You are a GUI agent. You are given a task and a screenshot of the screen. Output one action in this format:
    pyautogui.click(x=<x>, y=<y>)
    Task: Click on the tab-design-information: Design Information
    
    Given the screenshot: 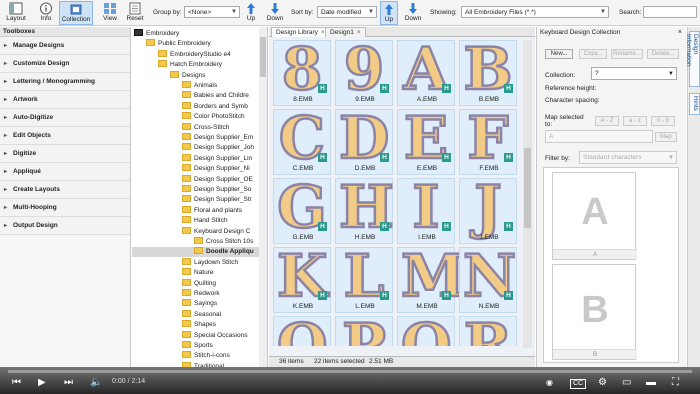 What is the action you would take?
    pyautogui.click(x=692, y=59)
    